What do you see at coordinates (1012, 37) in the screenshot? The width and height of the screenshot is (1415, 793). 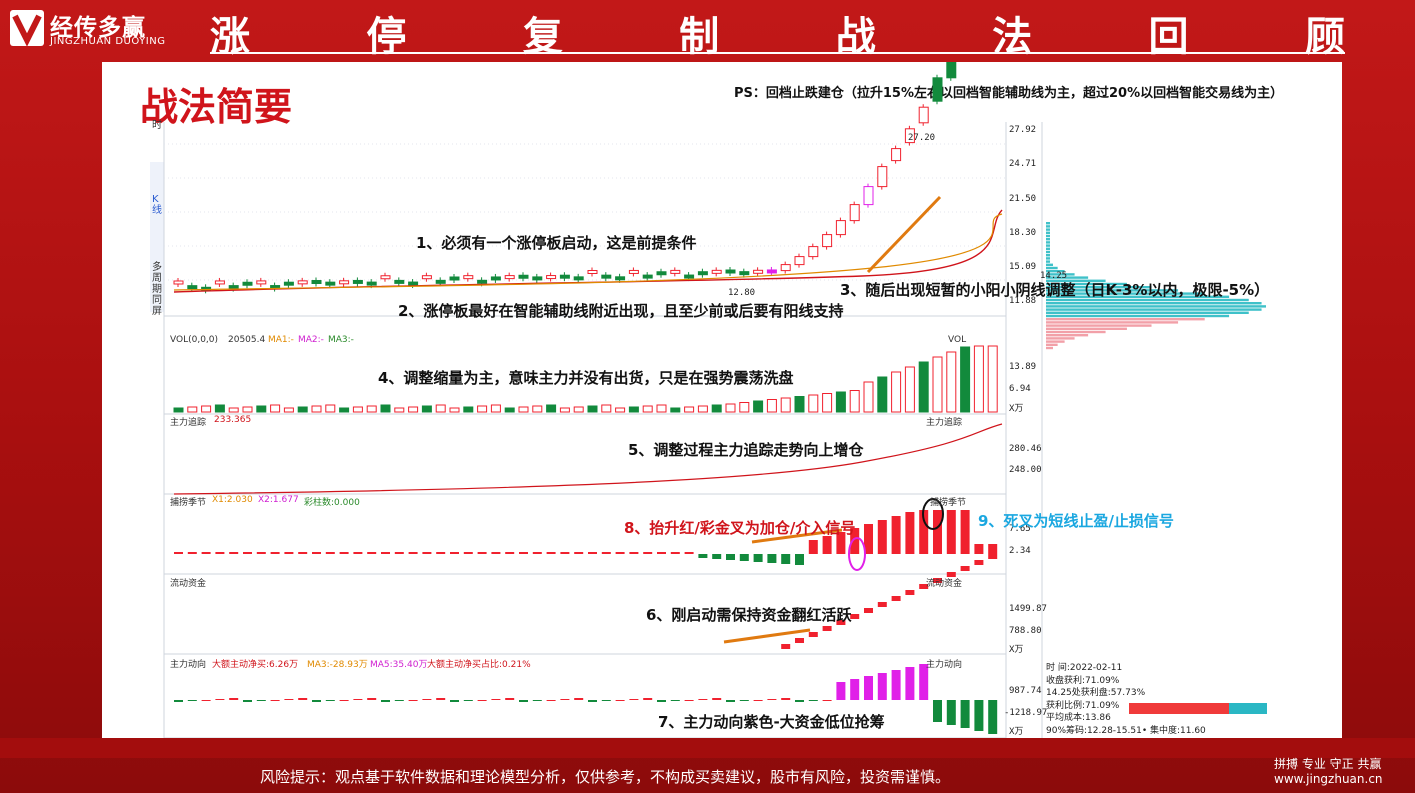 I see `title-char: 法` at bounding box center [1012, 37].